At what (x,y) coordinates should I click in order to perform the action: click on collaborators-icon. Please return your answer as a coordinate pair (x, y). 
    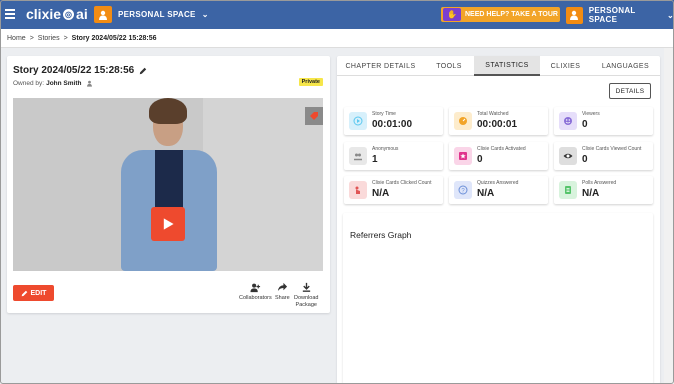
    Looking at the image, I should click on (255, 288).